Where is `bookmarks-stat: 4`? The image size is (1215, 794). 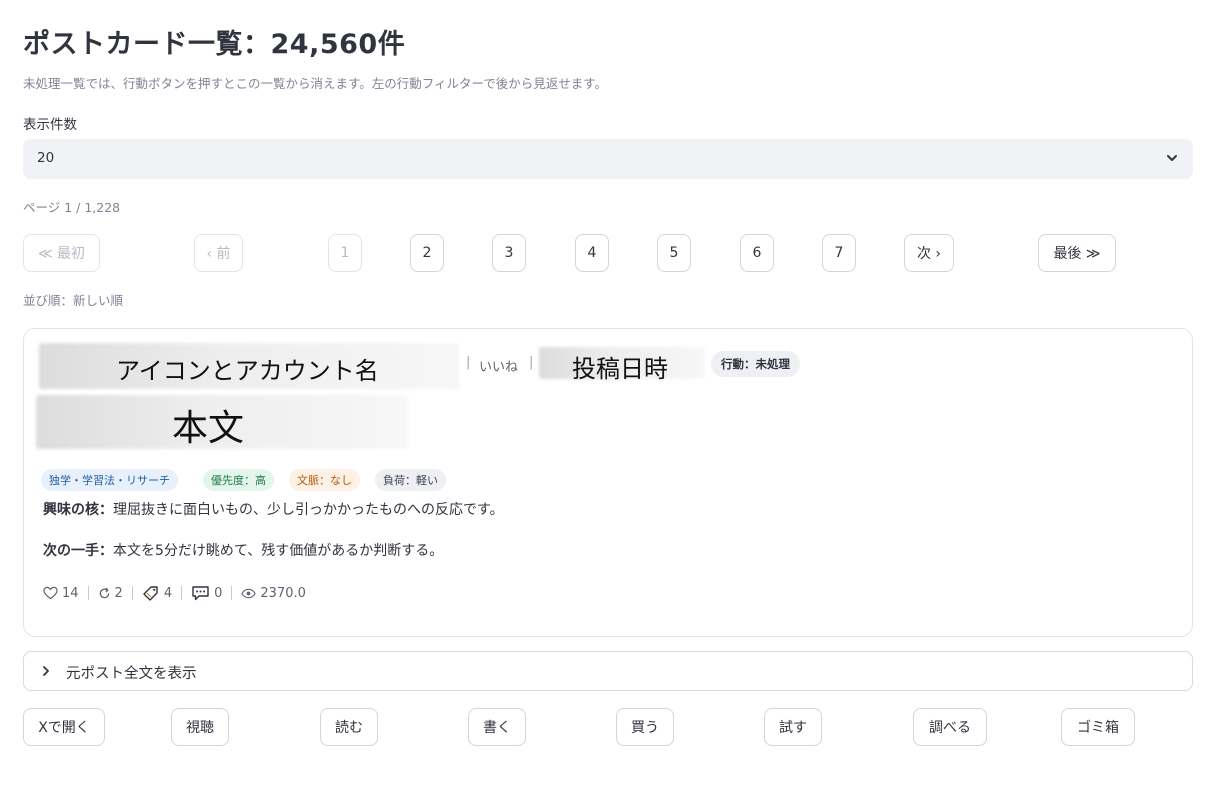
bookmarks-stat: 4 is located at coordinates (157, 593).